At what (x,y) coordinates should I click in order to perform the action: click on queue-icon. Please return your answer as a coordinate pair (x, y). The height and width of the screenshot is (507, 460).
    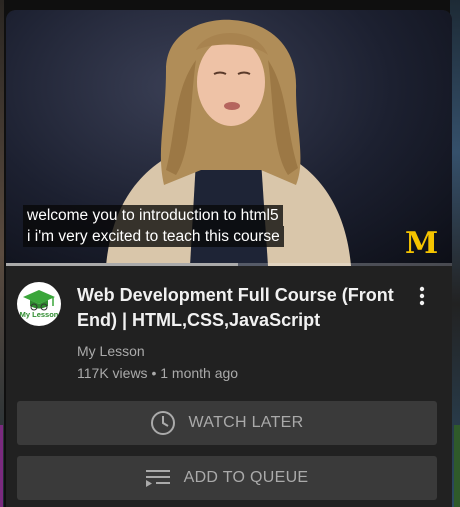
    Looking at the image, I should click on (158, 478).